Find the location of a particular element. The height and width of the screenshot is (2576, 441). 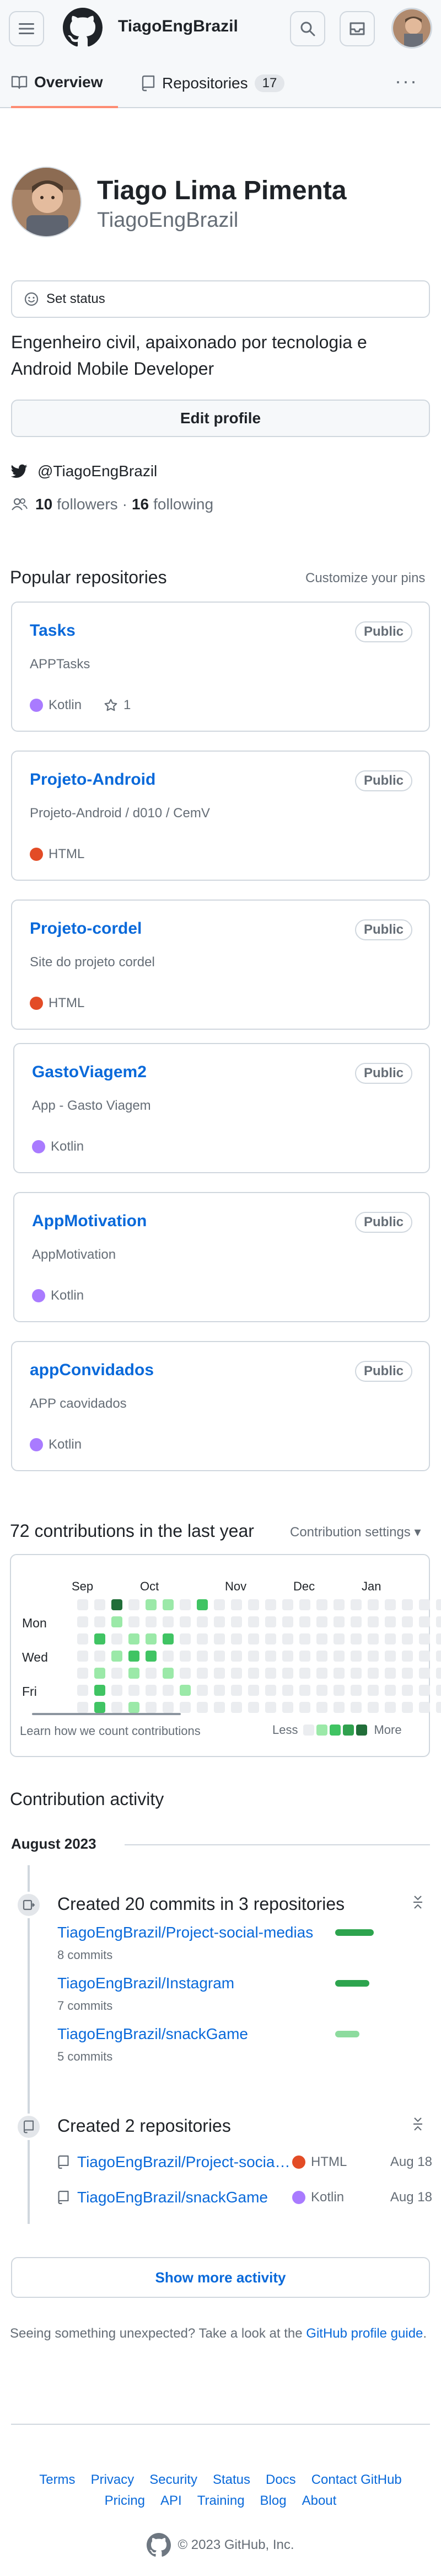

profile-guide-link: GitHub profile guide is located at coordinates (365, 2333).